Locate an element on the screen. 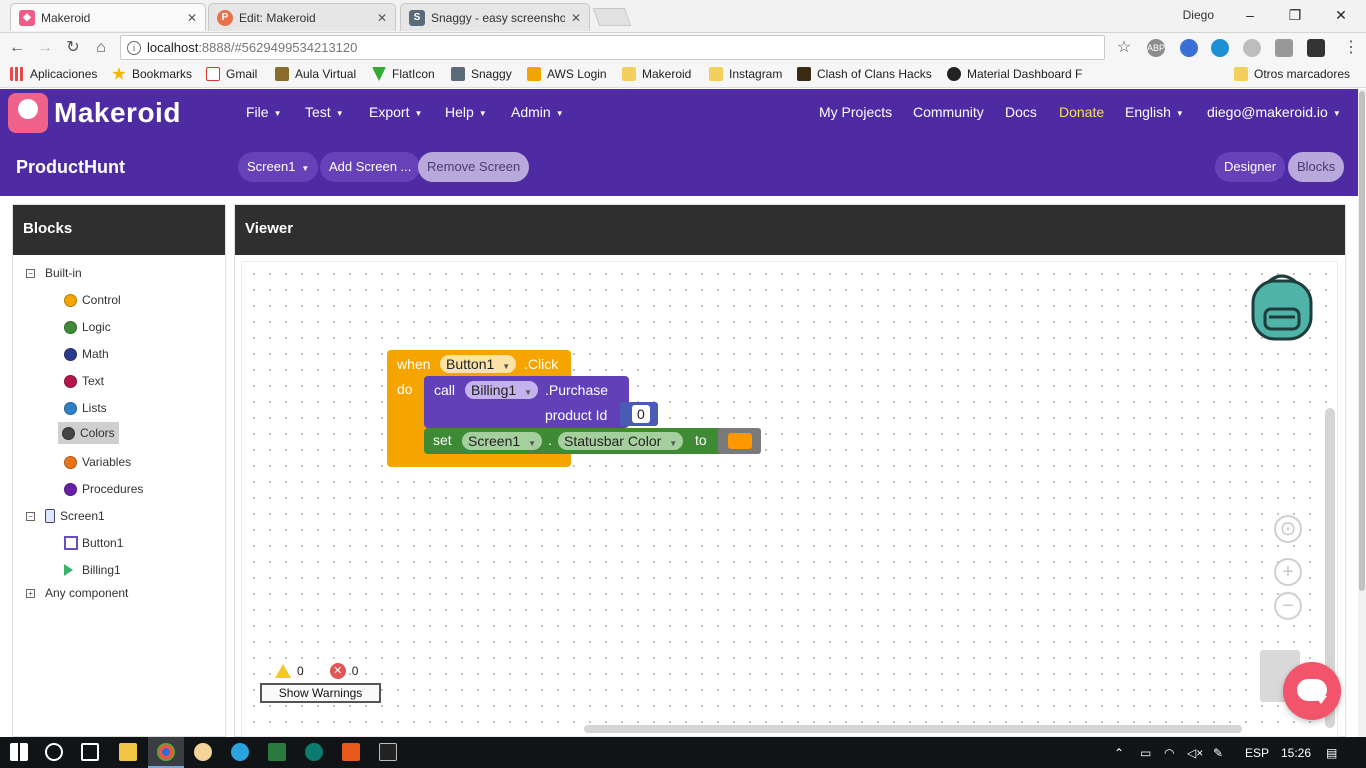  category-logic: Logic is located at coordinates (87, 327).